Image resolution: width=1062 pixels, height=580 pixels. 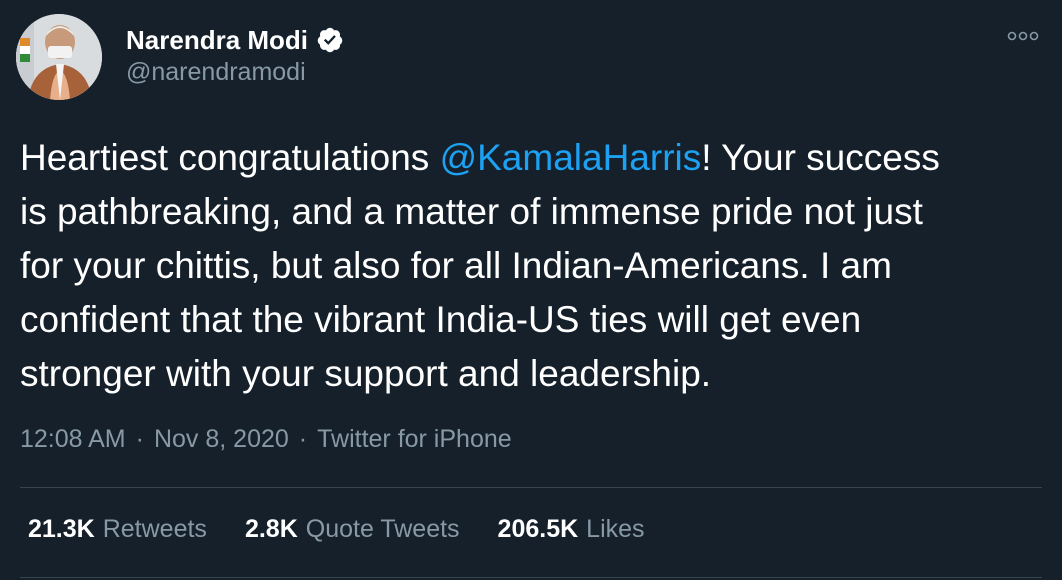 I want to click on mention-link: @KamalaHarris, so click(x=571, y=157).